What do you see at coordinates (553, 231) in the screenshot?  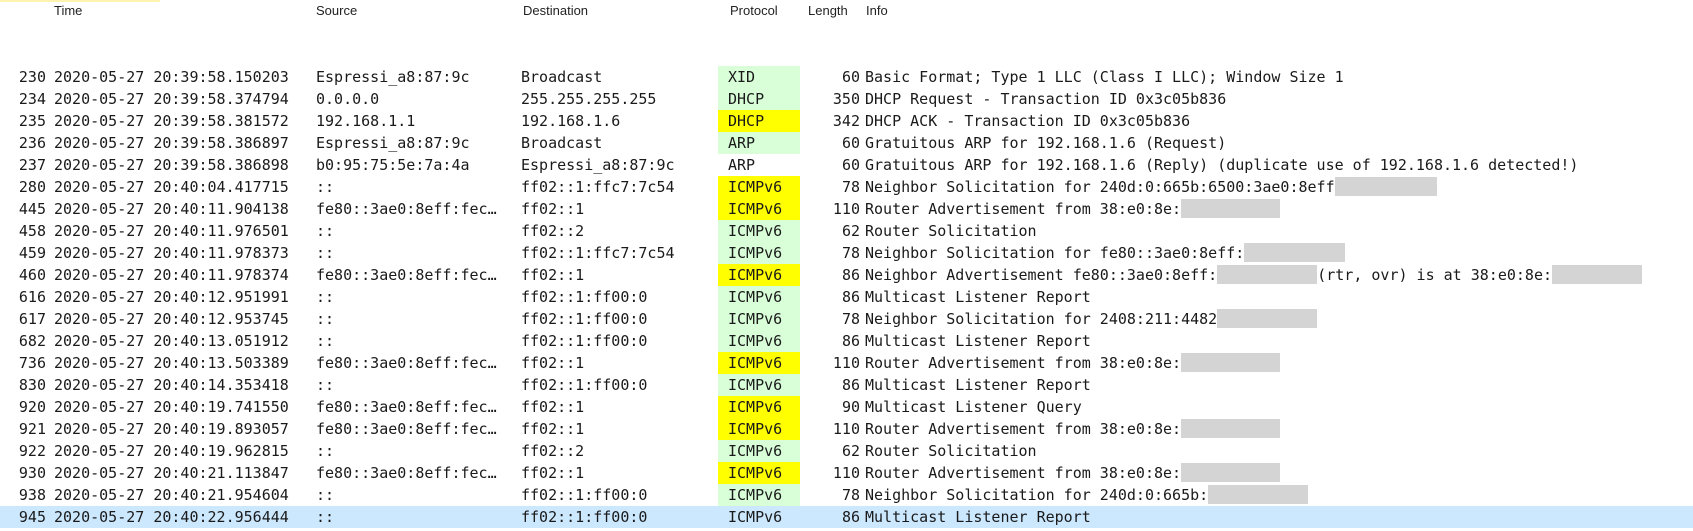 I see `packet-destination: ff02::2` at bounding box center [553, 231].